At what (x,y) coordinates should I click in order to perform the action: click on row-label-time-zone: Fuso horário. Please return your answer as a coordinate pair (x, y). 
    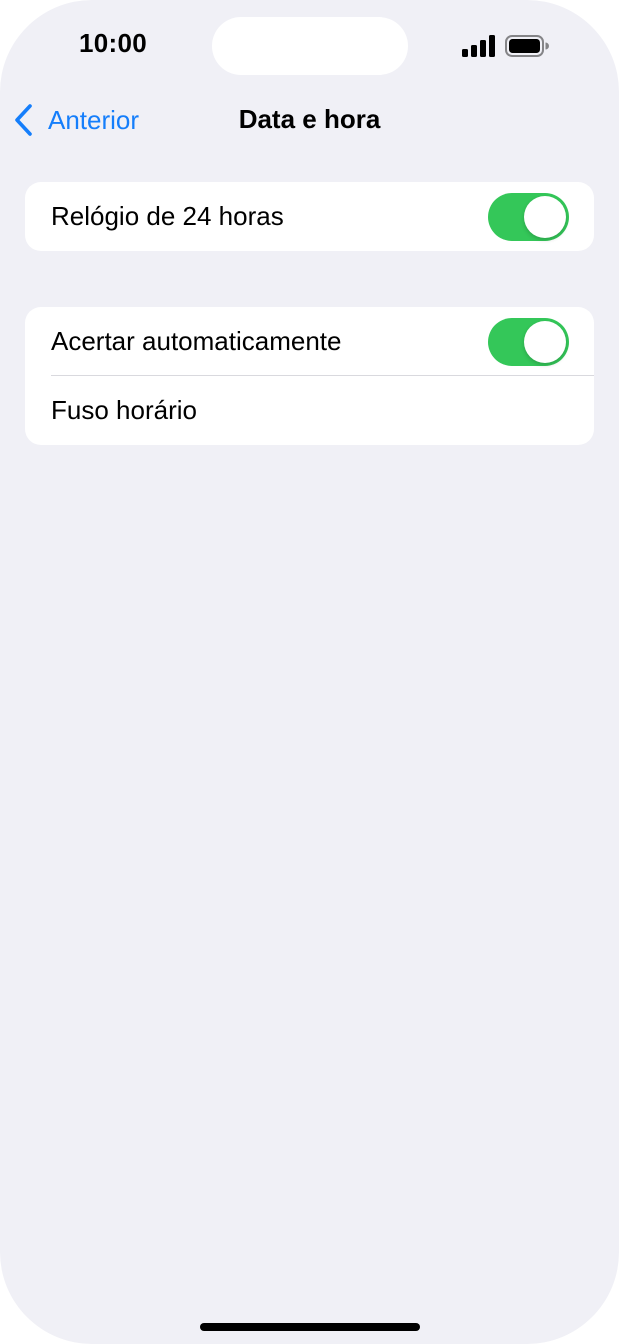
    Looking at the image, I should click on (124, 410).